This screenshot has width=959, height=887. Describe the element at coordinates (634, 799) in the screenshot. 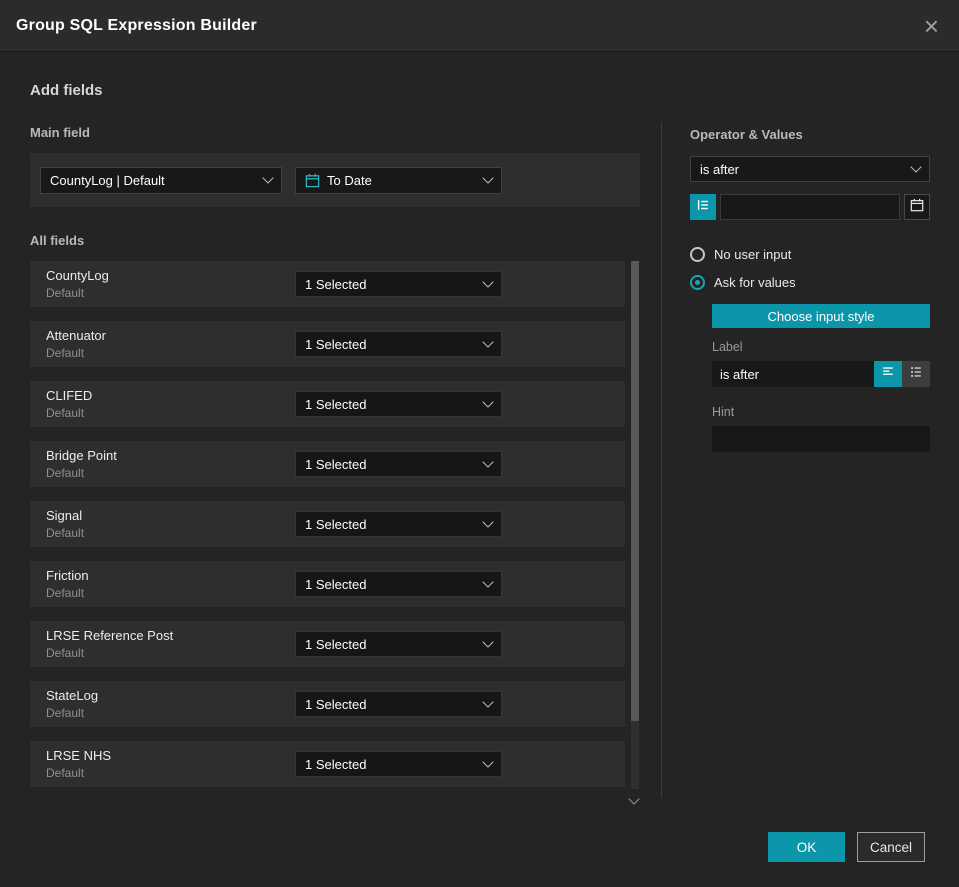

I see `scroll-down-icon` at that location.